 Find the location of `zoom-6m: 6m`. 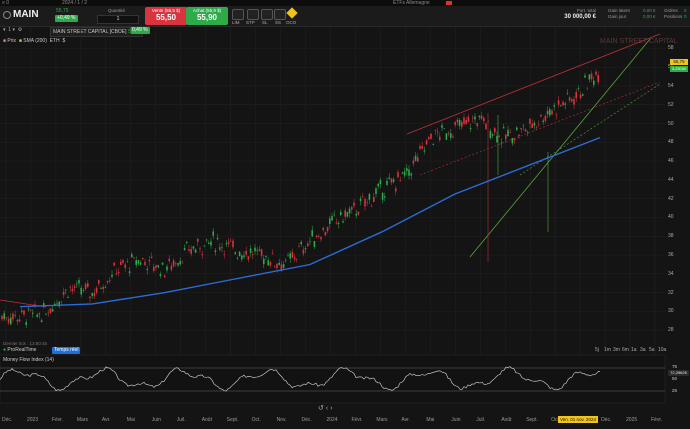

zoom-6m: 6m is located at coordinates (625, 350).